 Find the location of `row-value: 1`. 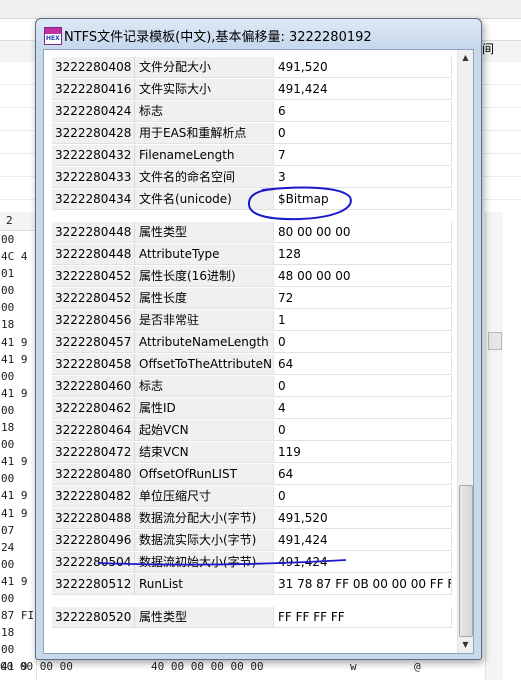

row-value: 1 is located at coordinates (363, 320).